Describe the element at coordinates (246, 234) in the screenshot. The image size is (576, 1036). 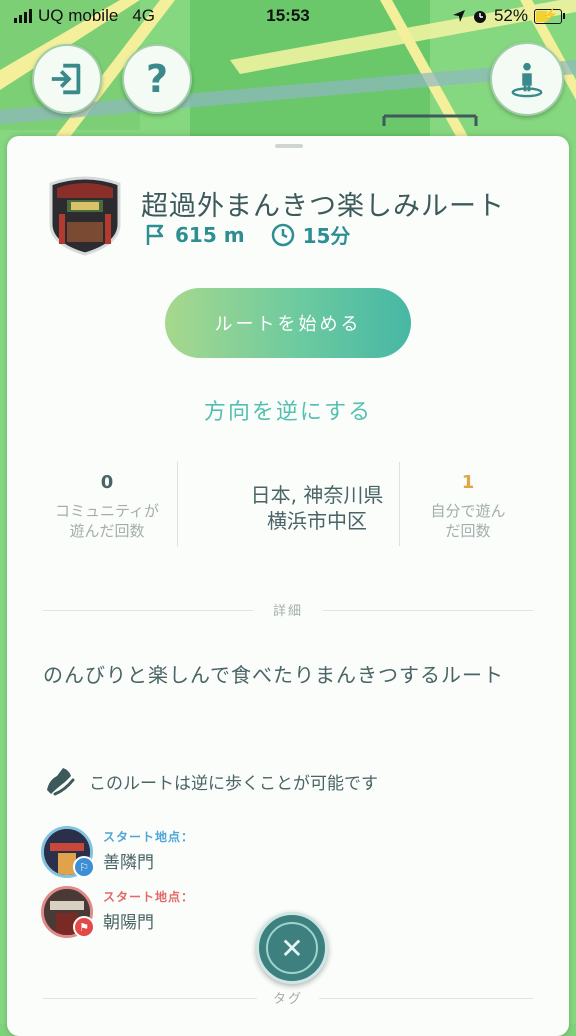
I see `route-meta: 615 m 15分` at that location.